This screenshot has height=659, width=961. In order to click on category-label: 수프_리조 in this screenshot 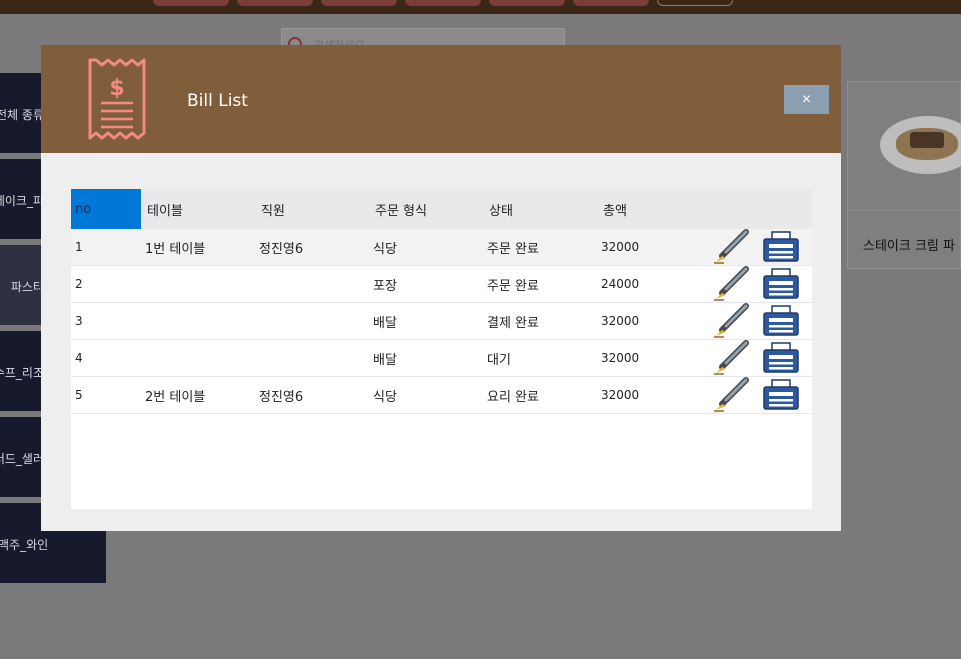, I will do `click(20, 373)`.